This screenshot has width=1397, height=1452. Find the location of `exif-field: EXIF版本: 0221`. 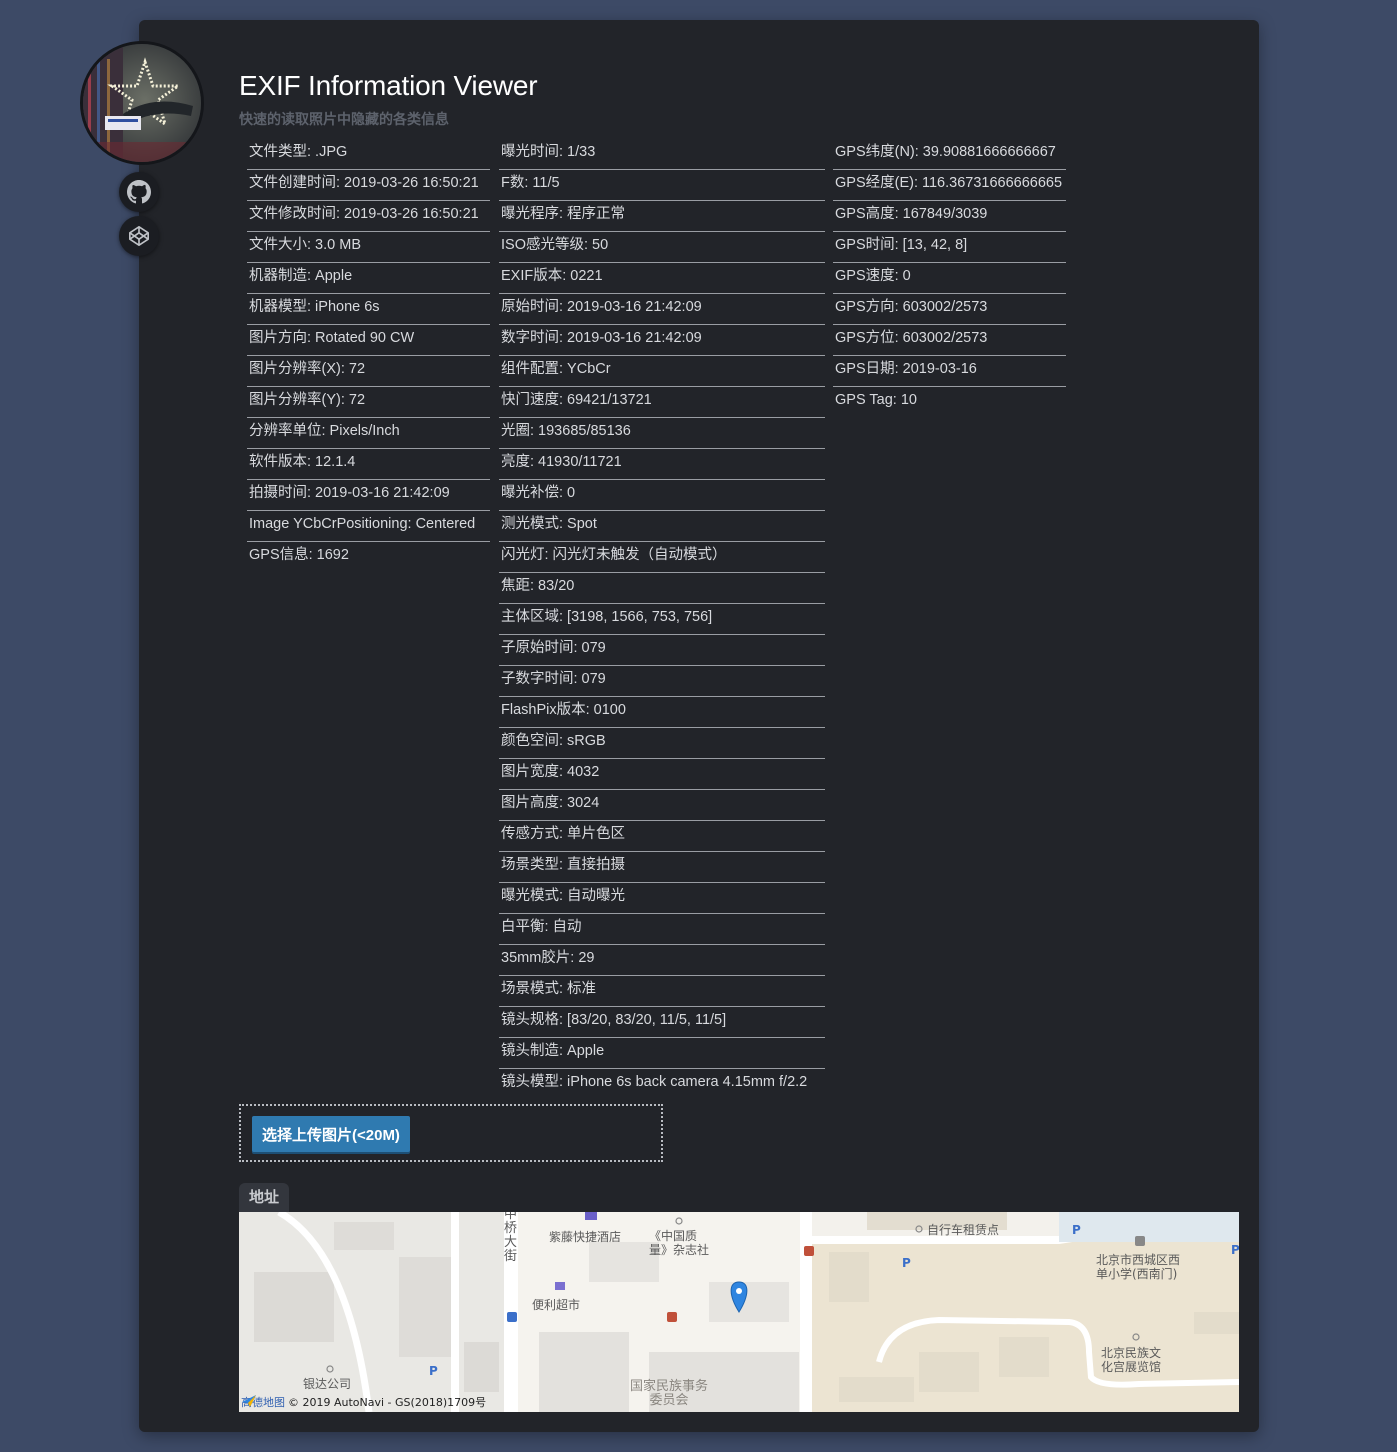

exif-field: EXIF版本: 0221 is located at coordinates (662, 279).